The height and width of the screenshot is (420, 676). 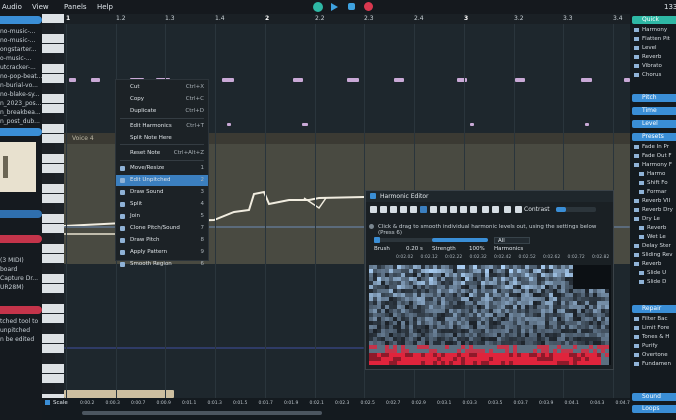 I want to click on context-menu-item: Edit Harmonics Ctrl+T, so click(x=162, y=126).